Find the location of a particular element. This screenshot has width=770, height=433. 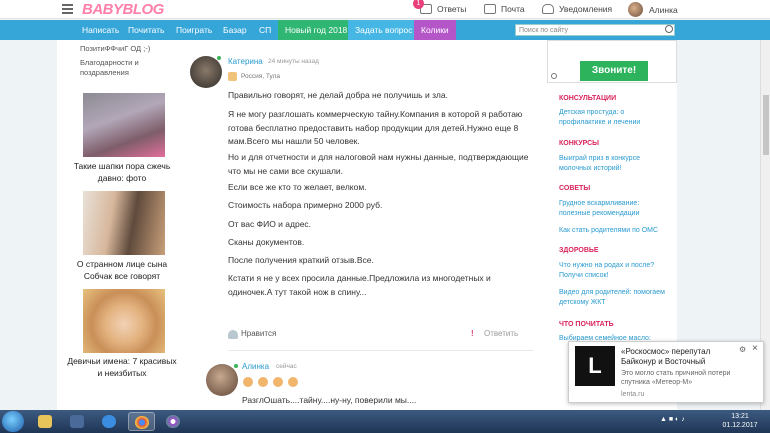

info-icon is located at coordinates (554, 76).